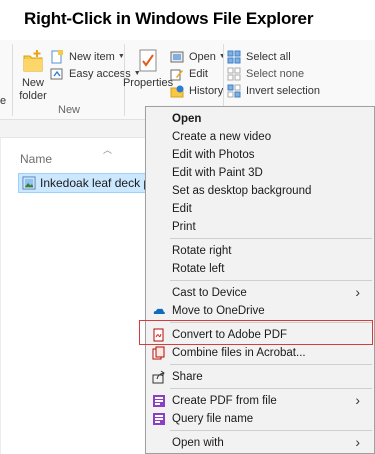  What do you see at coordinates (3, 101) in the screenshot?
I see `ribbon-edge-label: e` at bounding box center [3, 101].